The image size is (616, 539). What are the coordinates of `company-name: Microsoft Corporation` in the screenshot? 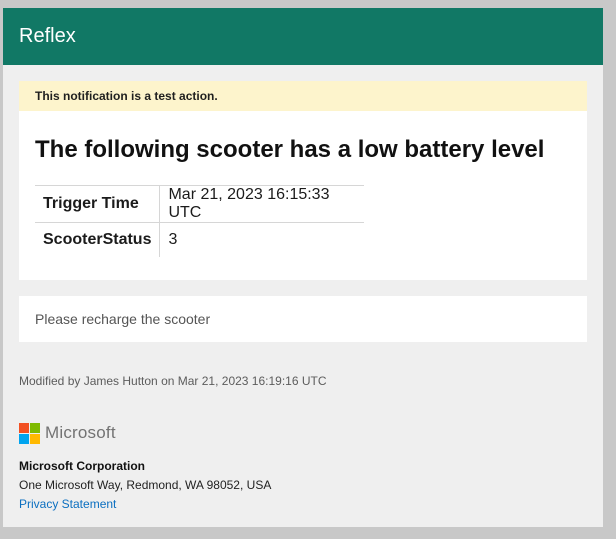 It's located at (82, 466).